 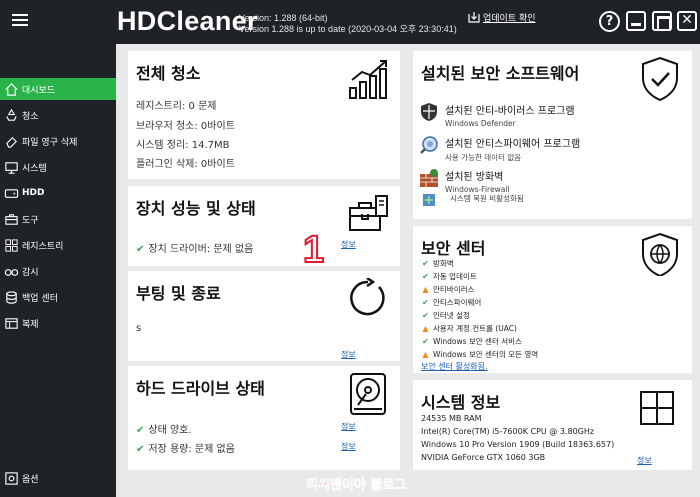 What do you see at coordinates (178, 293) in the screenshot?
I see `panel-title: 부팅 및 종료` at bounding box center [178, 293].